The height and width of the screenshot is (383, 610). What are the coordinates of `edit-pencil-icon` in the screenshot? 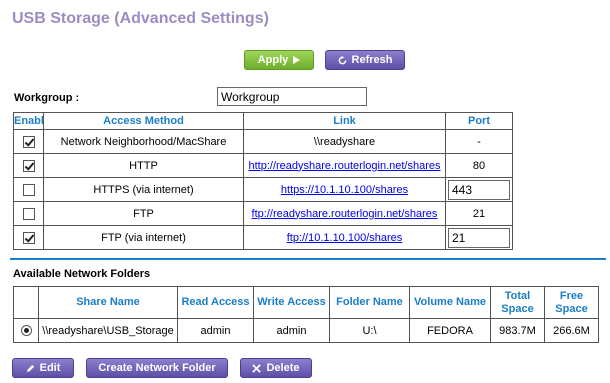 It's located at (30, 368).